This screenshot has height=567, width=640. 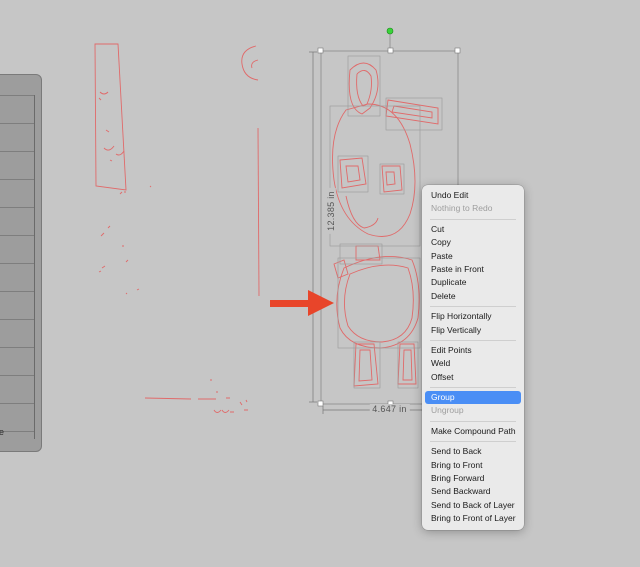 I want to click on arrow-right-icon, so click(x=302, y=303).